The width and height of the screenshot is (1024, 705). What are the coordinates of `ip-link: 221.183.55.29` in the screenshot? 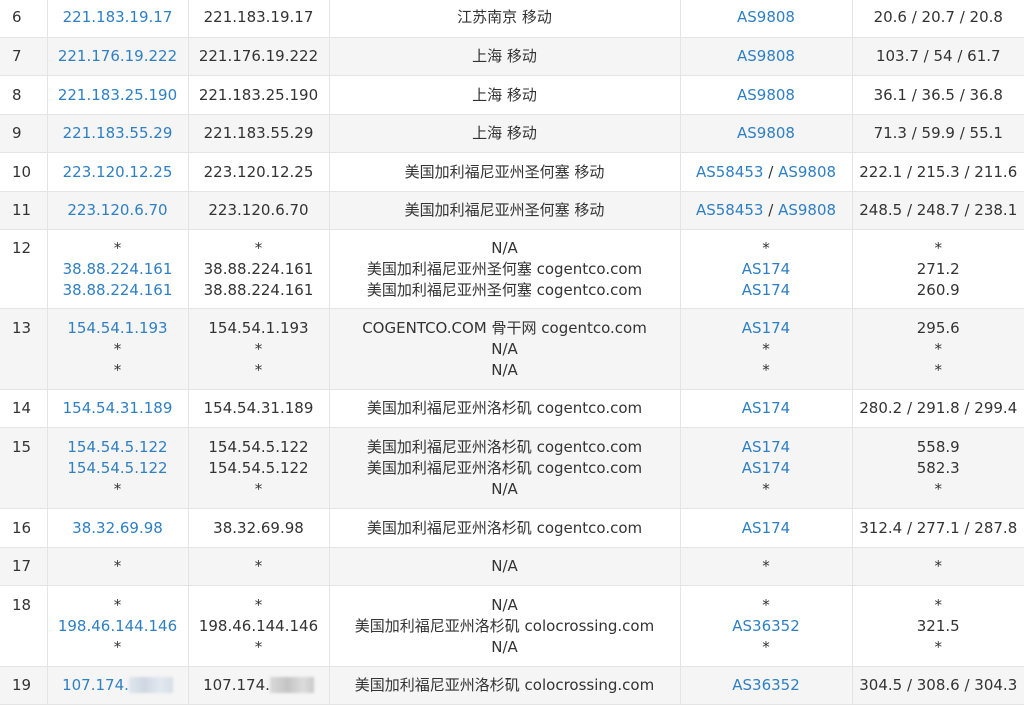 It's located at (118, 133).